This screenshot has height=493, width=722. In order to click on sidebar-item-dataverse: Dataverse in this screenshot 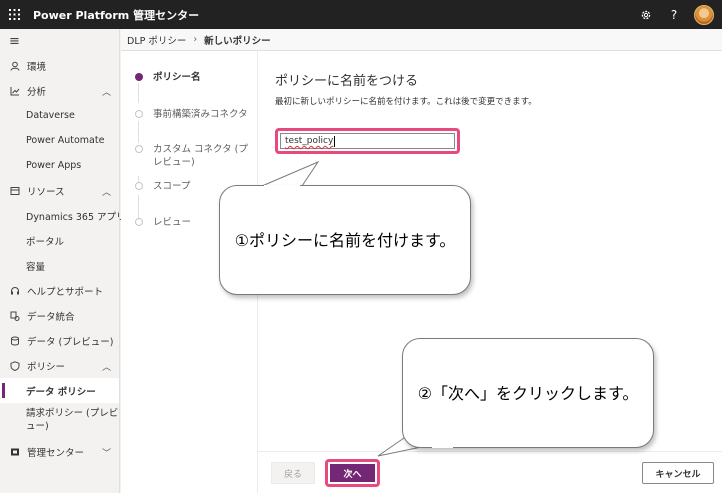, I will do `click(59, 115)`.